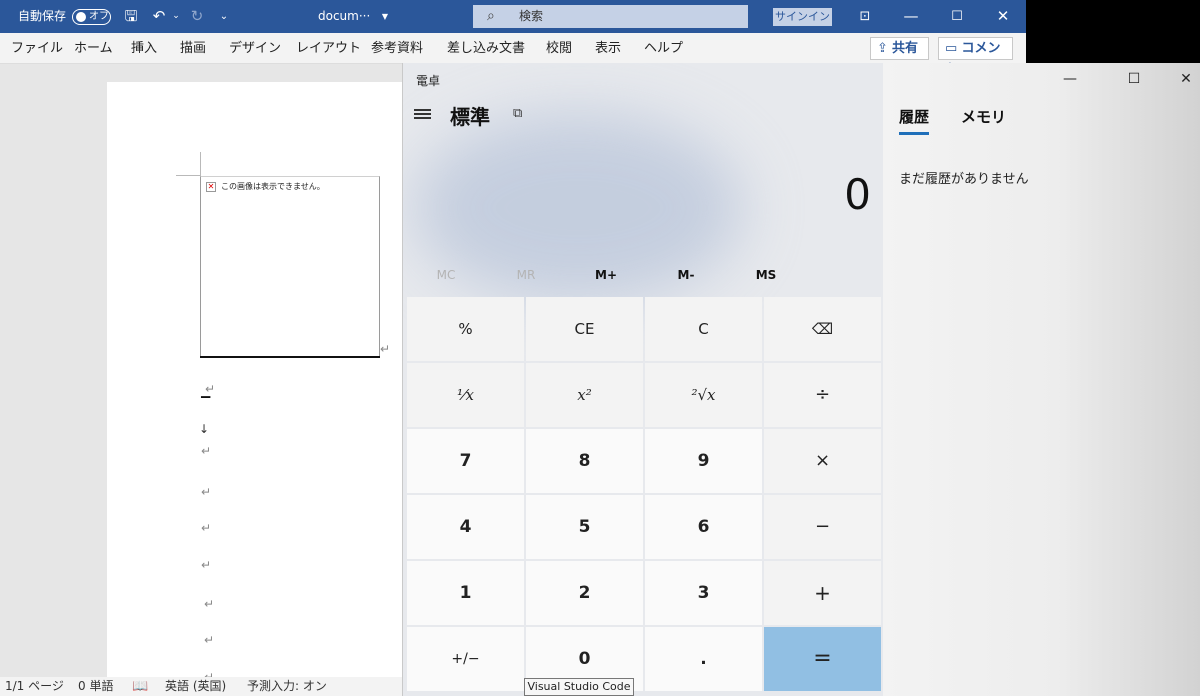 The height and width of the screenshot is (696, 1200). What do you see at coordinates (703, 527) in the screenshot?
I see `digit-6-button: 6` at bounding box center [703, 527].